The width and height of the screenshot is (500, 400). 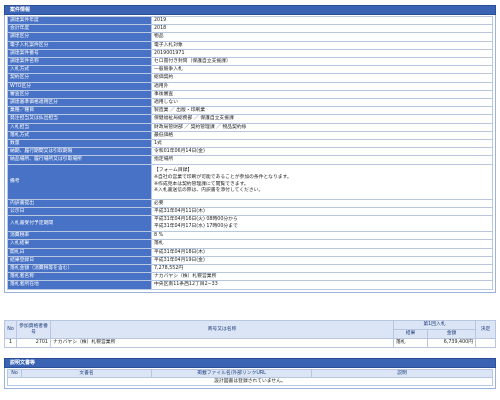 I want to click on table-row: 結果登録日 平成31年04月19日(金), so click(x=250, y=260).